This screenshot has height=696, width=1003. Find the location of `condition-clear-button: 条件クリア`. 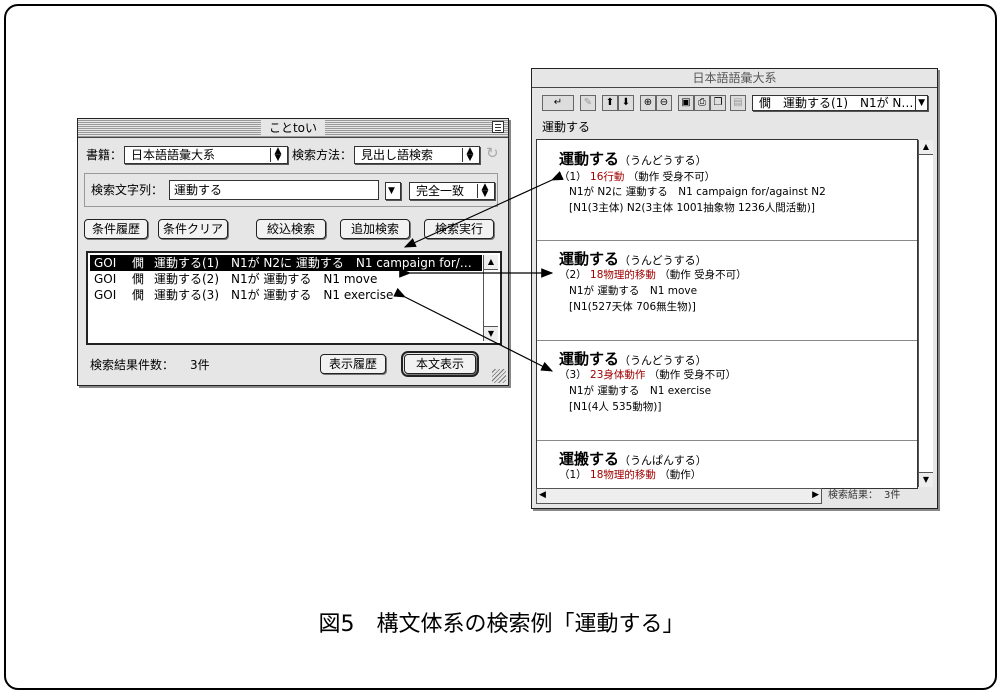

condition-clear-button: 条件クリア is located at coordinates (193, 229).